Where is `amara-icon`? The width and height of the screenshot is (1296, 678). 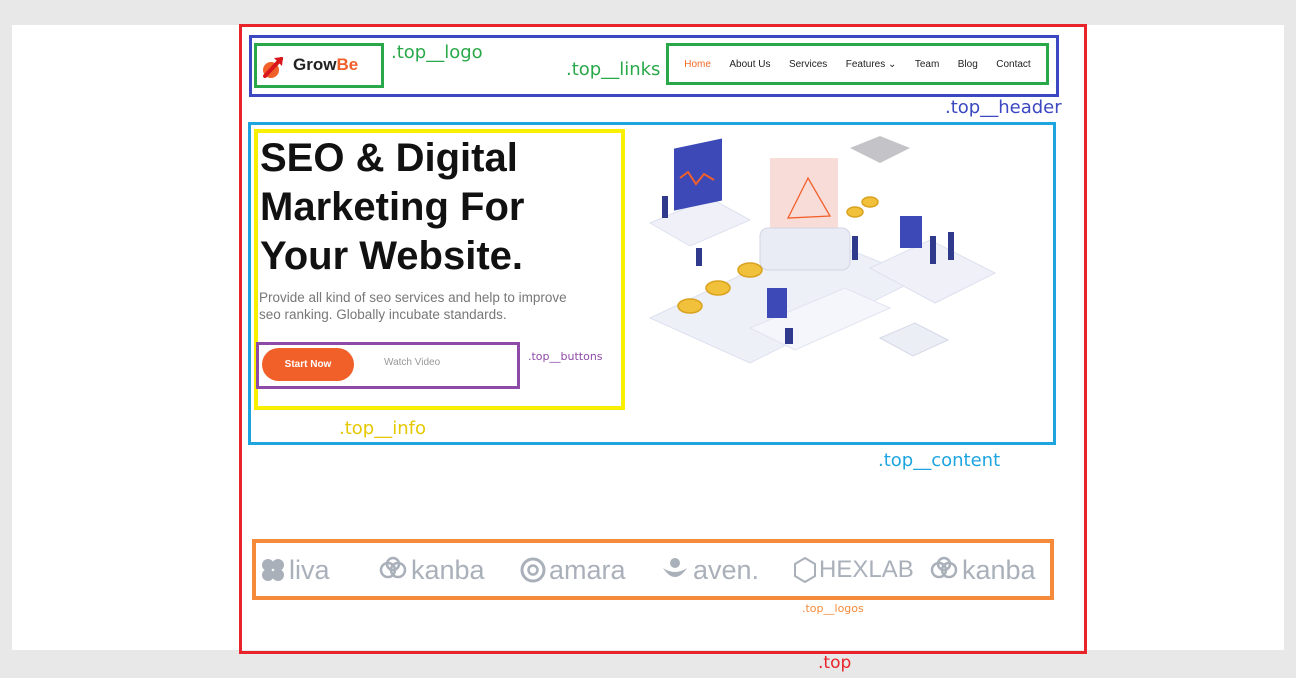
amara-icon is located at coordinates (533, 570).